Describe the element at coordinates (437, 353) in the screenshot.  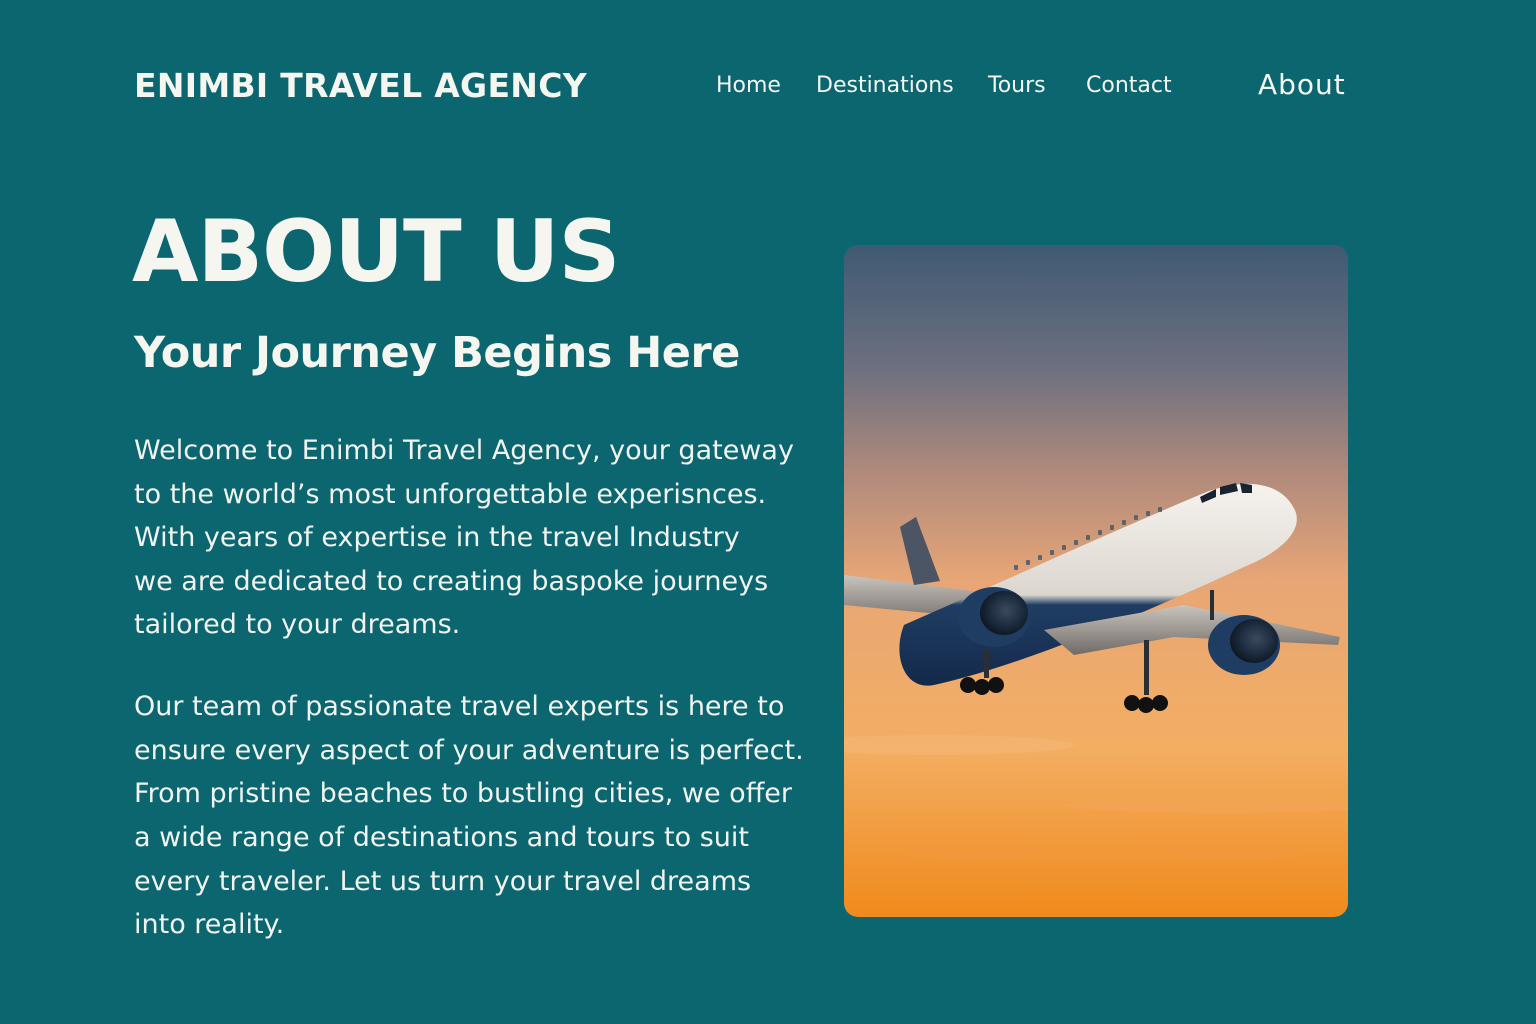
I see `page-subtitle: Your Journey Begins Here` at that location.